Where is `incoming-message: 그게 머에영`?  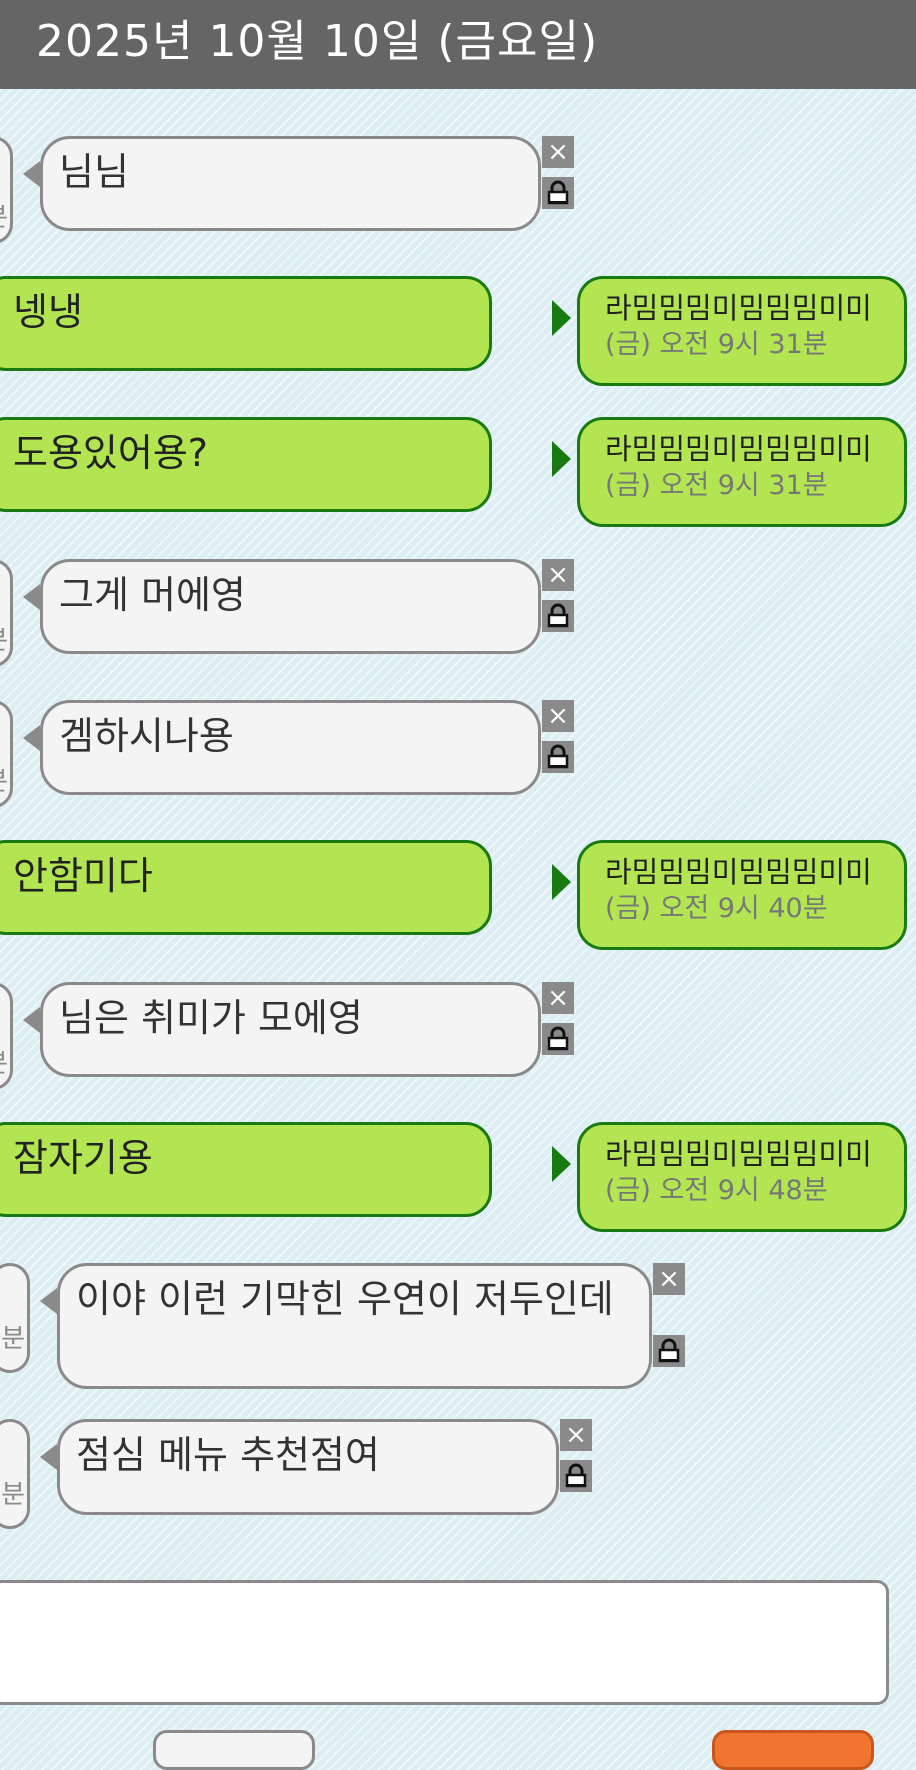
incoming-message: 그게 머에영 is located at coordinates (290, 606).